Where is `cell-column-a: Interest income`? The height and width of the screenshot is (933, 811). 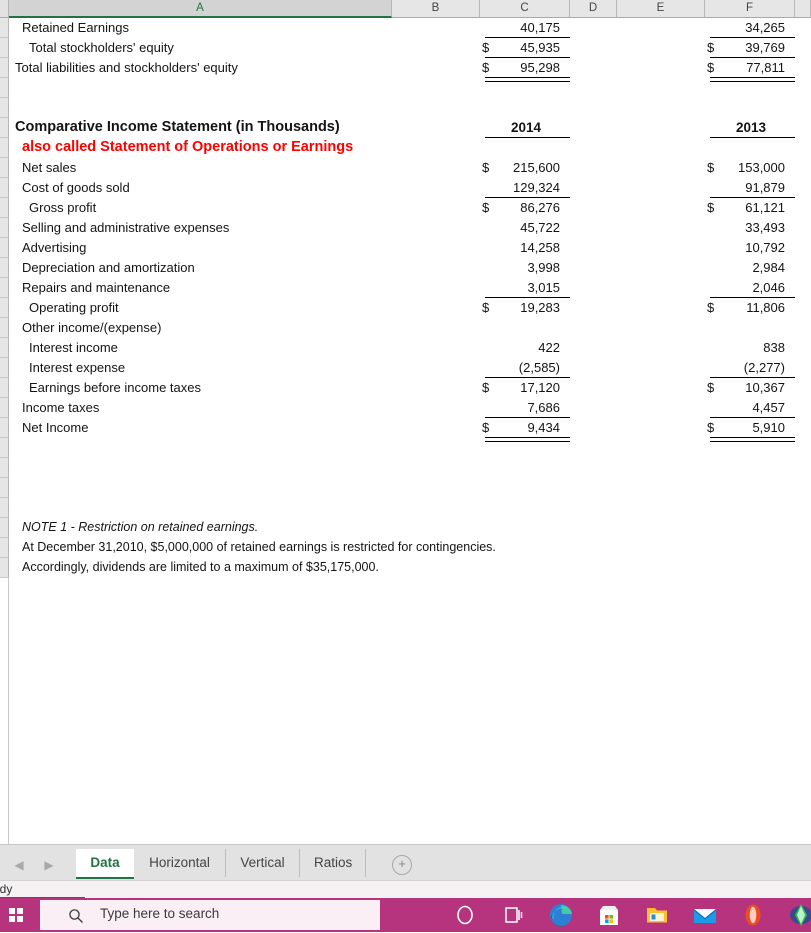 cell-column-a: Interest income is located at coordinates (200, 348).